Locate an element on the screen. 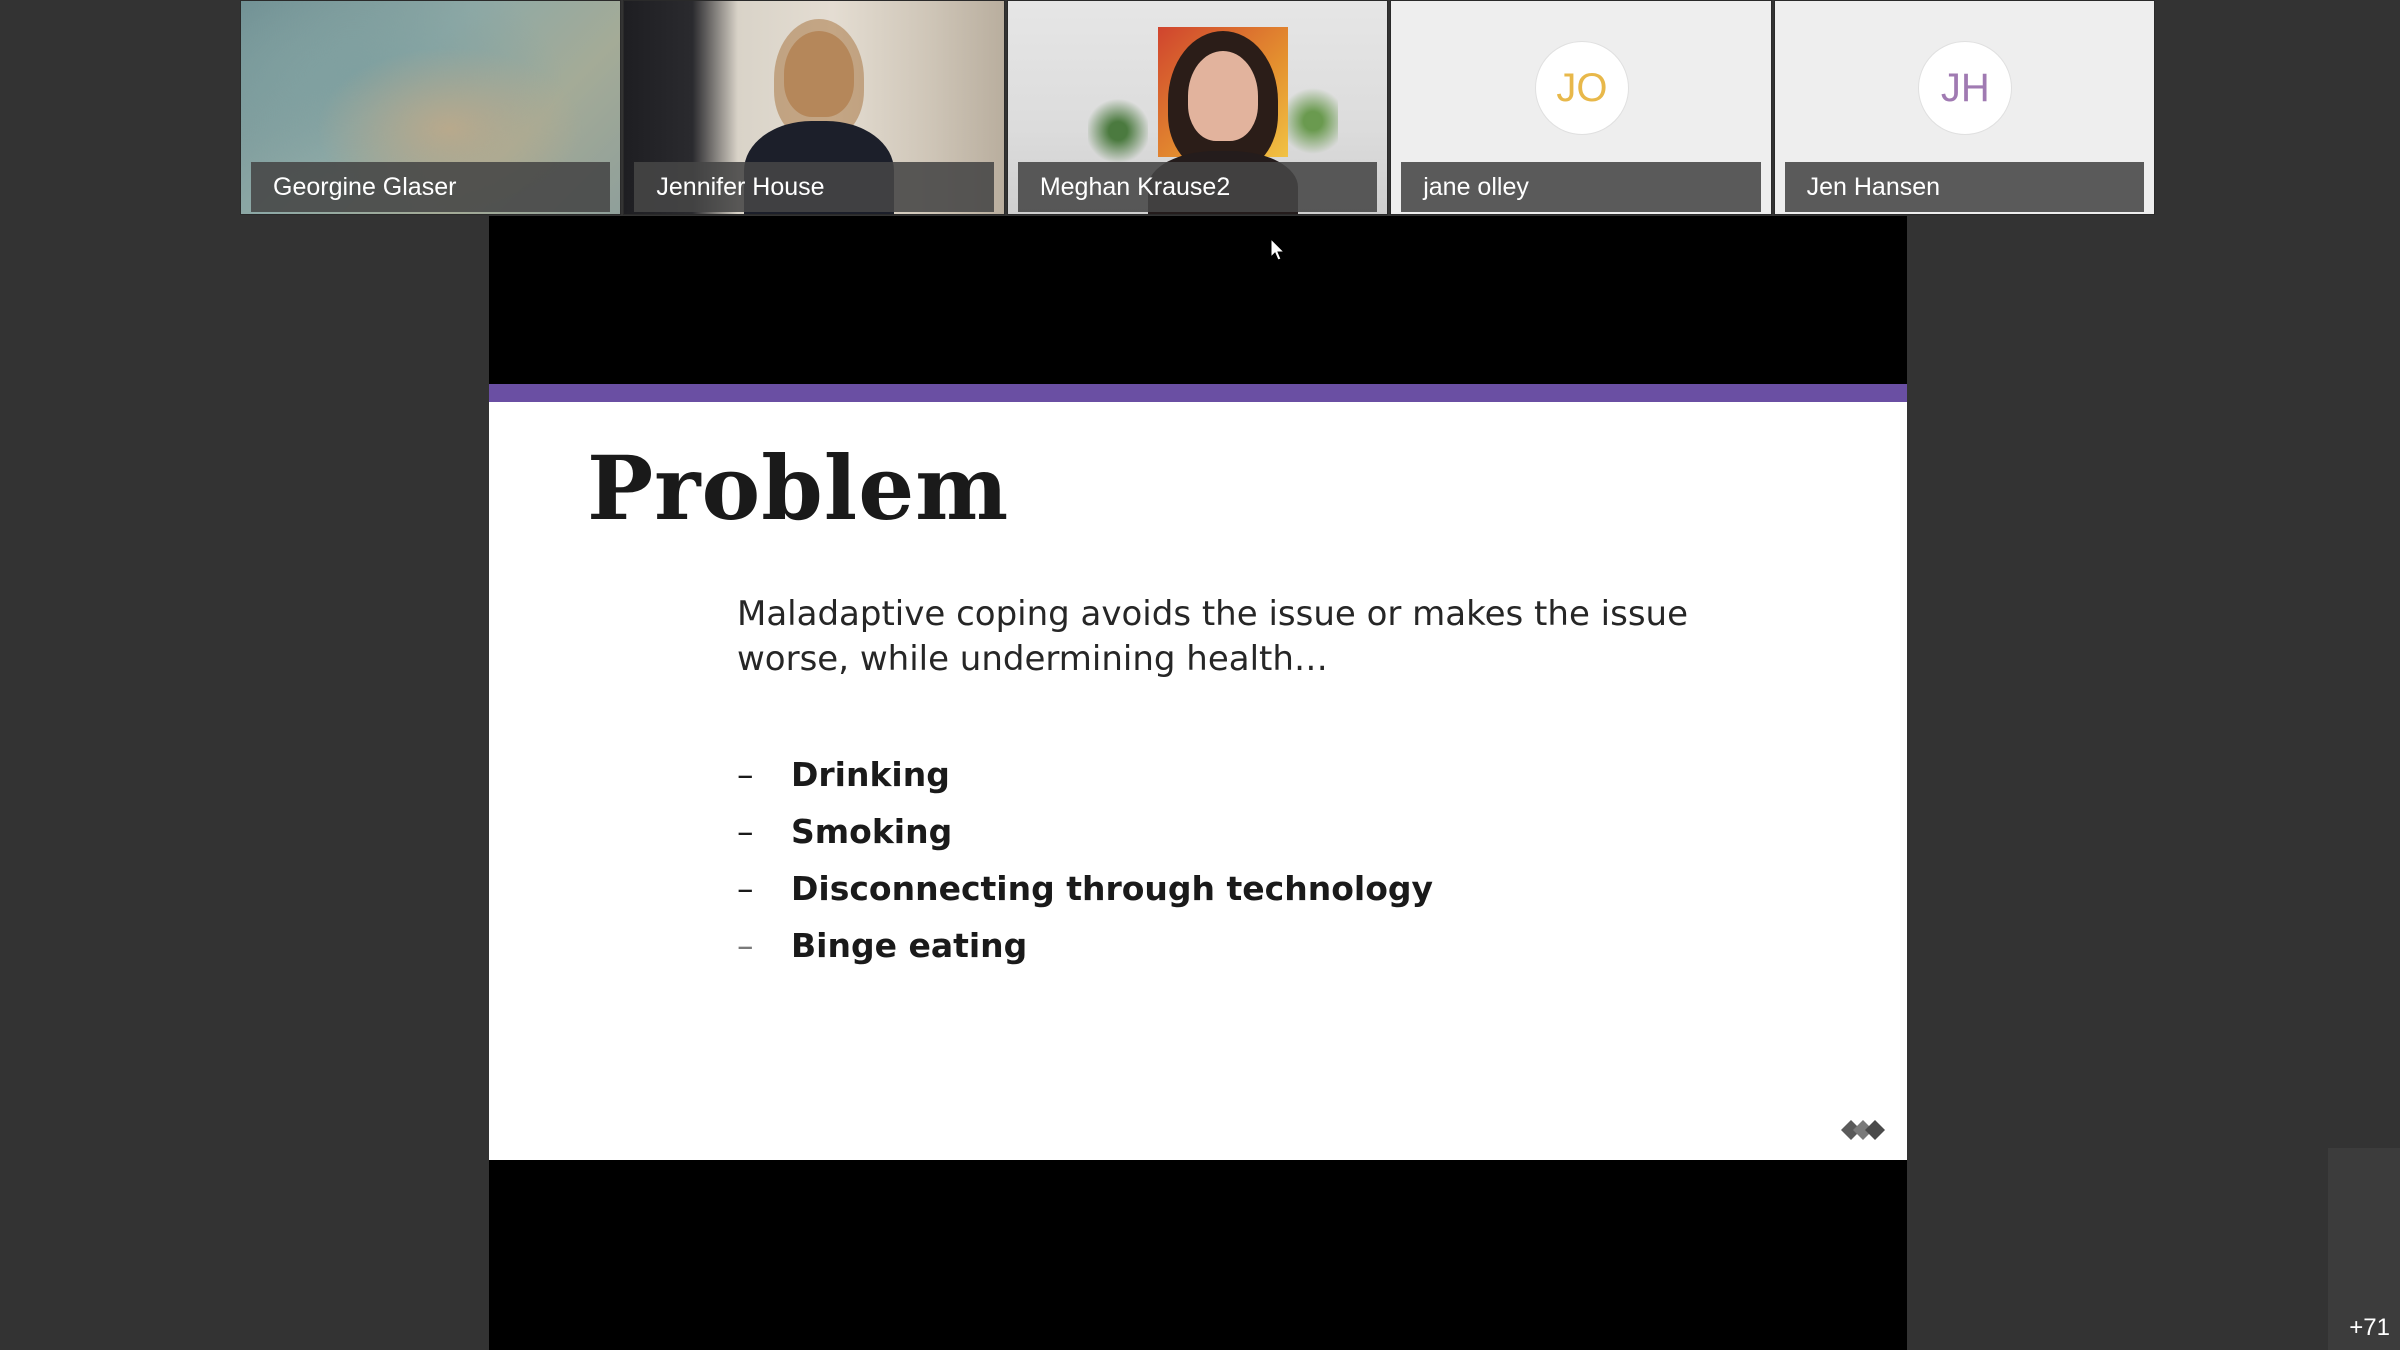 This screenshot has height=1350, width=2400. participant-tile-jen-hansen: JH Jen Hansen is located at coordinates (1964, 107).